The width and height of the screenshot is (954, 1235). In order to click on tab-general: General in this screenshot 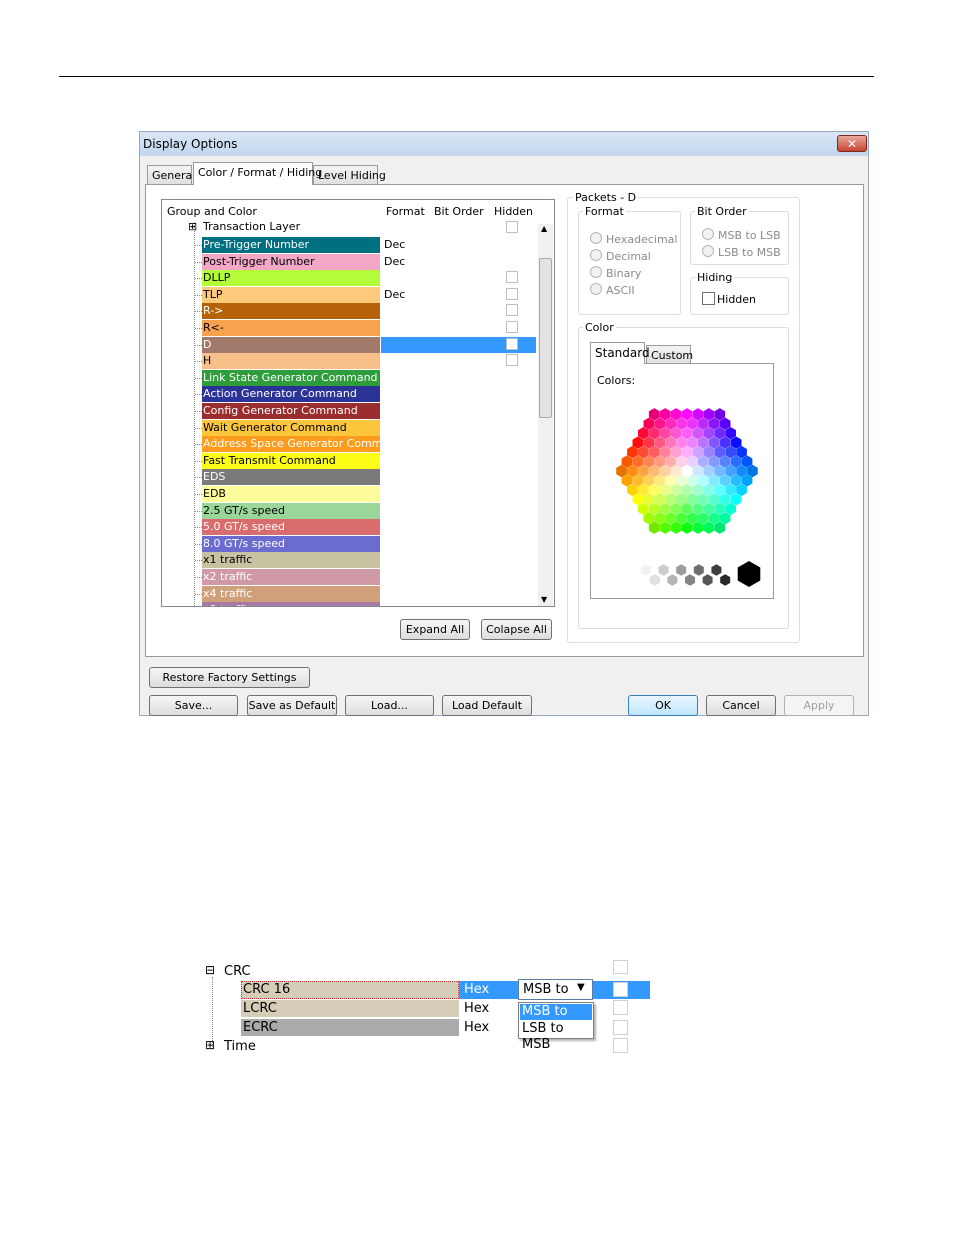, I will do `click(171, 175)`.